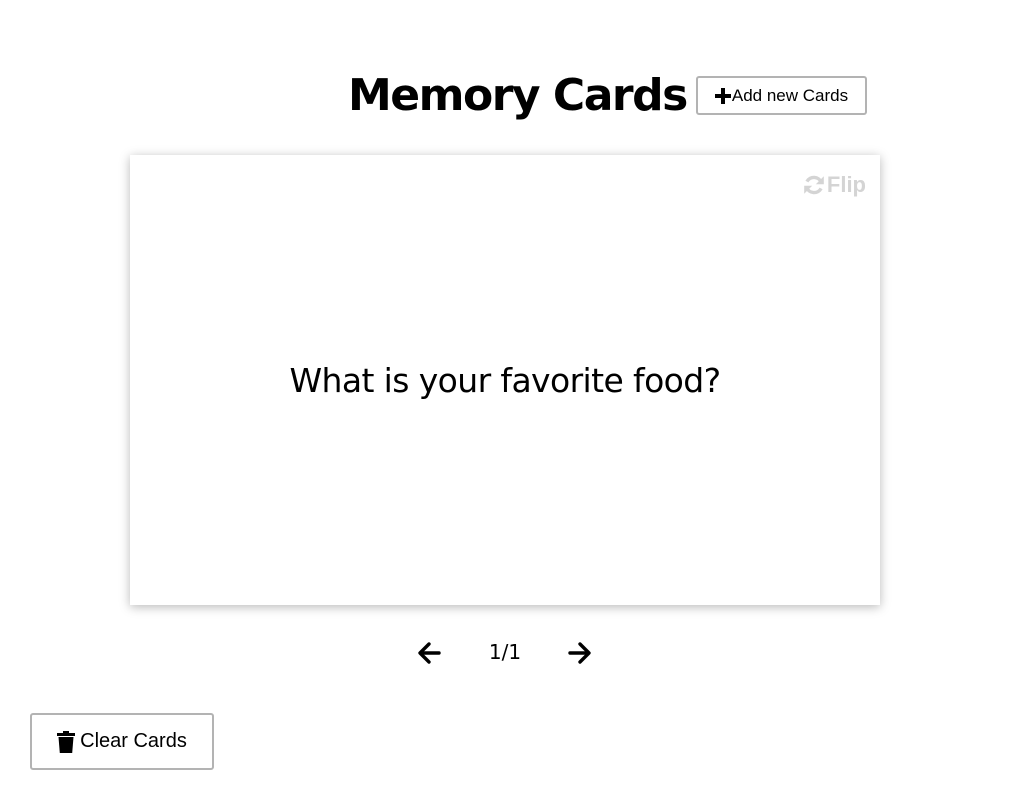 The height and width of the screenshot is (802, 1009). I want to click on trash-icon, so click(66, 741).